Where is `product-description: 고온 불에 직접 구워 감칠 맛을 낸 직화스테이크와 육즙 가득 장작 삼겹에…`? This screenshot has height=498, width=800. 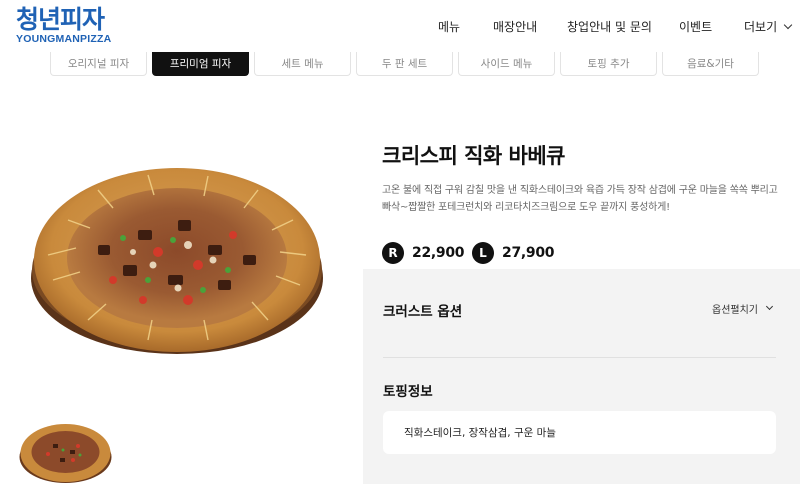 product-description: 고온 불에 직접 구워 감칠 맛을 낸 직화스테이크와 육즙 가득 장작 삼겹에… is located at coordinates (580, 199).